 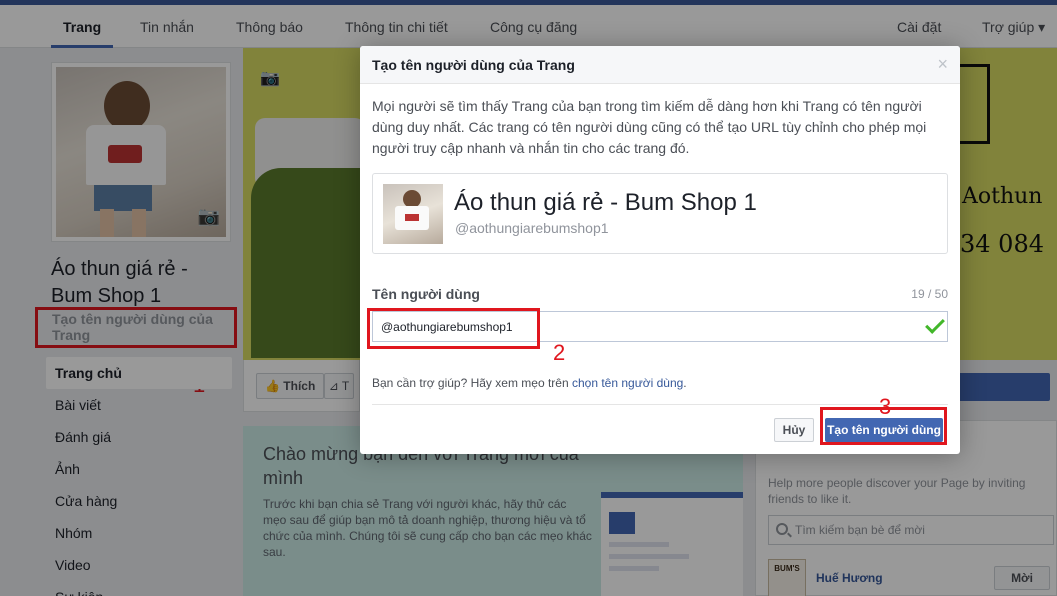 What do you see at coordinates (453, 328) in the screenshot?
I see `highlight-box-username-input` at bounding box center [453, 328].